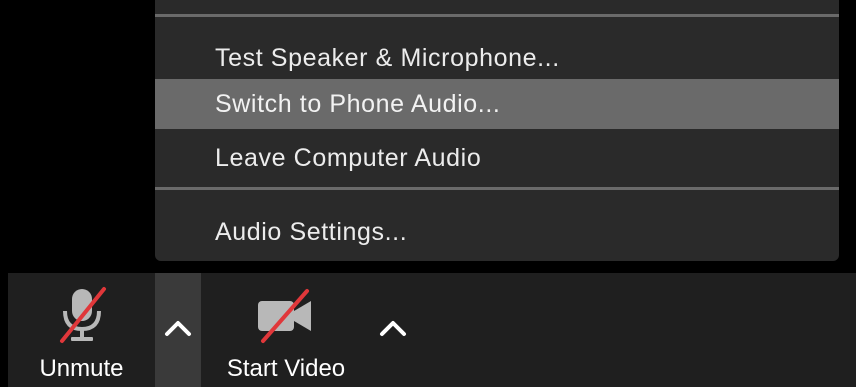  Describe the element at coordinates (497, 188) in the screenshot. I see `menu-divider-bottom` at that location.